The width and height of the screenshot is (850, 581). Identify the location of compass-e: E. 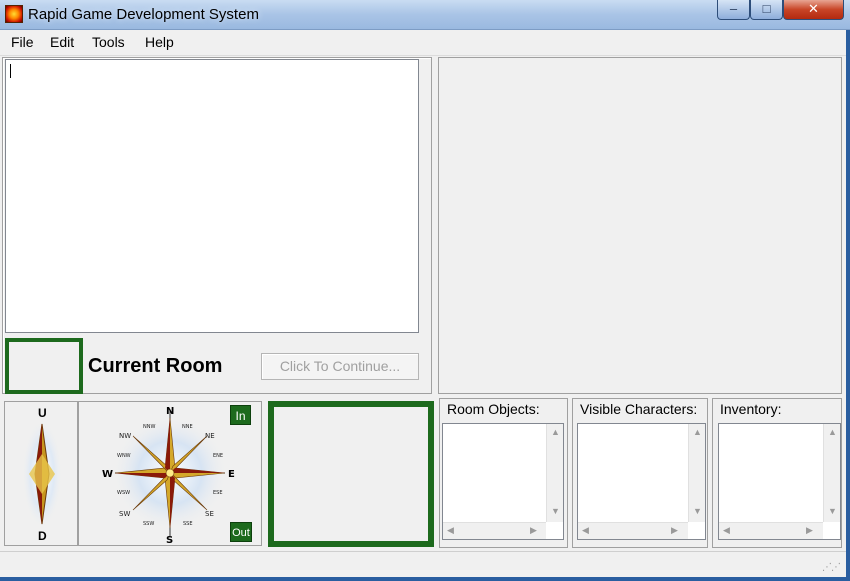
(231, 474).